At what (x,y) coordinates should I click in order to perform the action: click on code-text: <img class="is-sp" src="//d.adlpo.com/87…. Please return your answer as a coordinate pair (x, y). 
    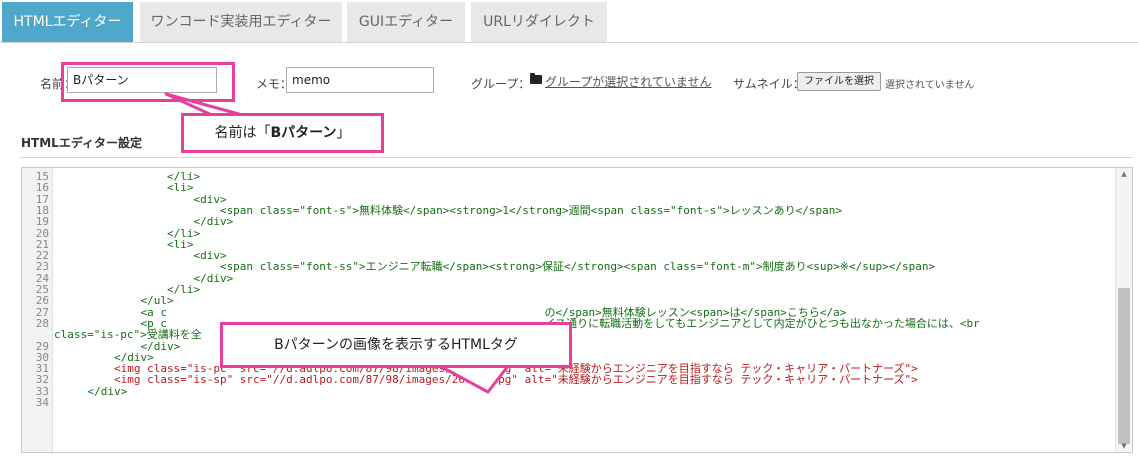
    Looking at the image, I should click on (489, 380).